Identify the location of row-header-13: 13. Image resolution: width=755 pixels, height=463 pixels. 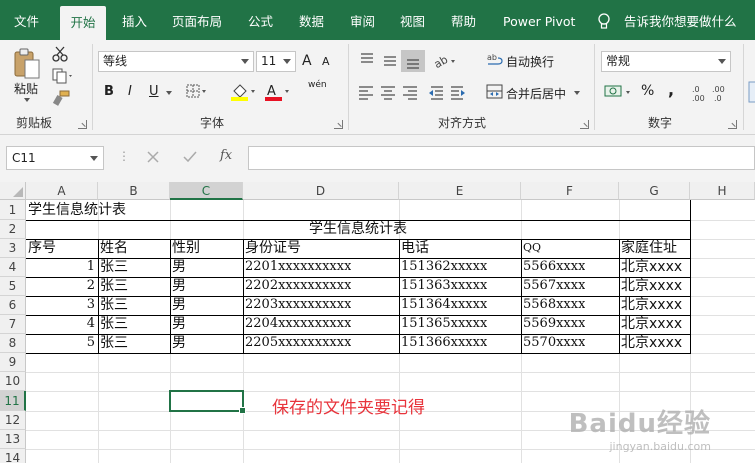
(13, 439).